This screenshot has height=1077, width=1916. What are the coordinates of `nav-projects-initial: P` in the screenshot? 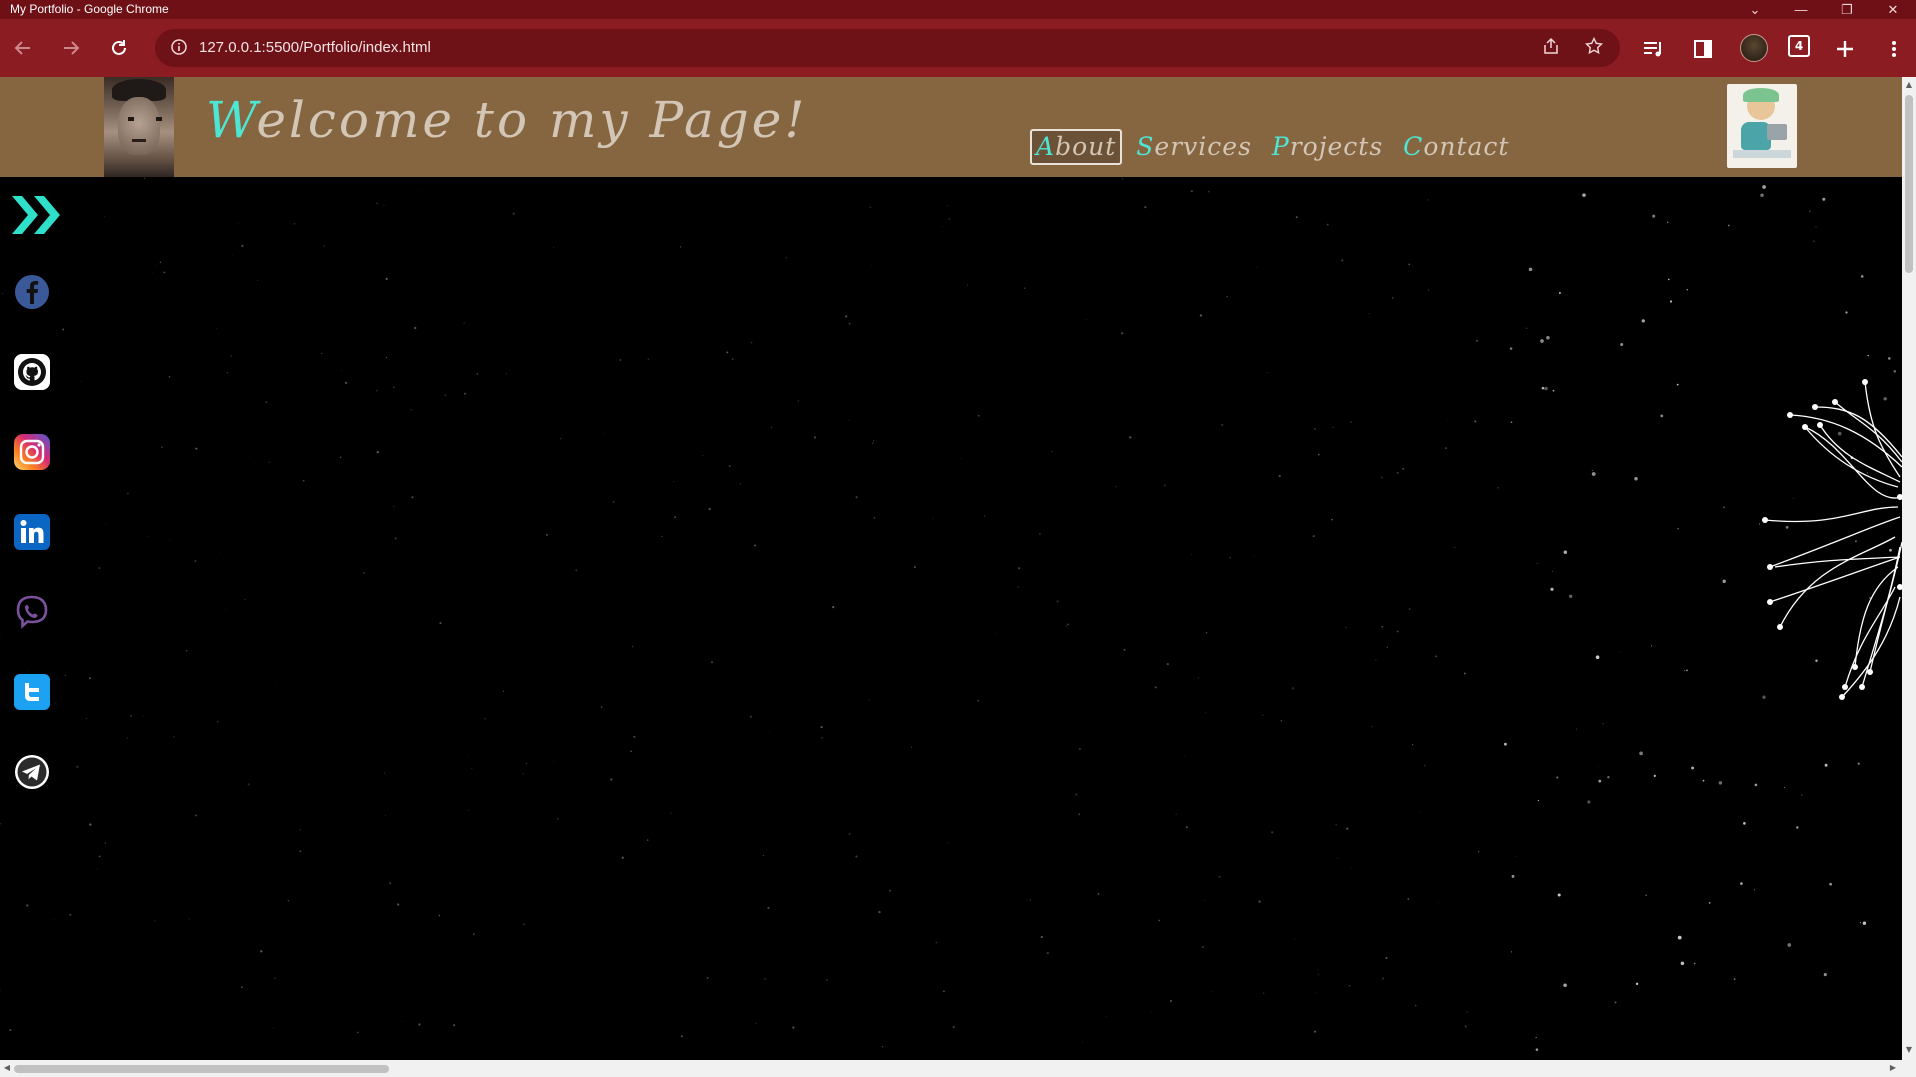 It's located at (1280, 146).